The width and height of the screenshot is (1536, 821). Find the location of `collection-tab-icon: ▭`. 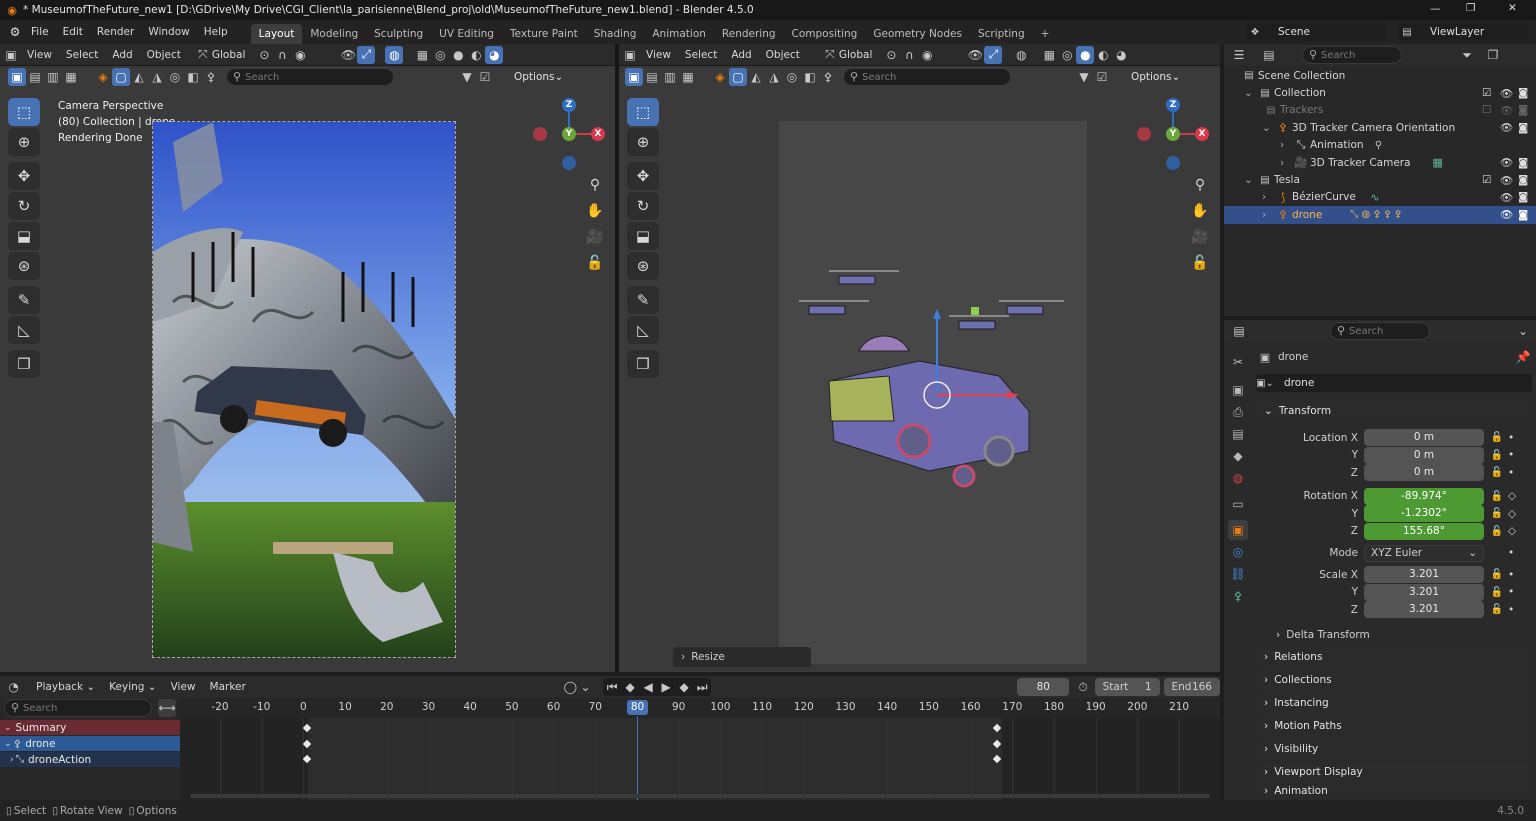

collection-tab-icon: ▭ is located at coordinates (1238, 504).